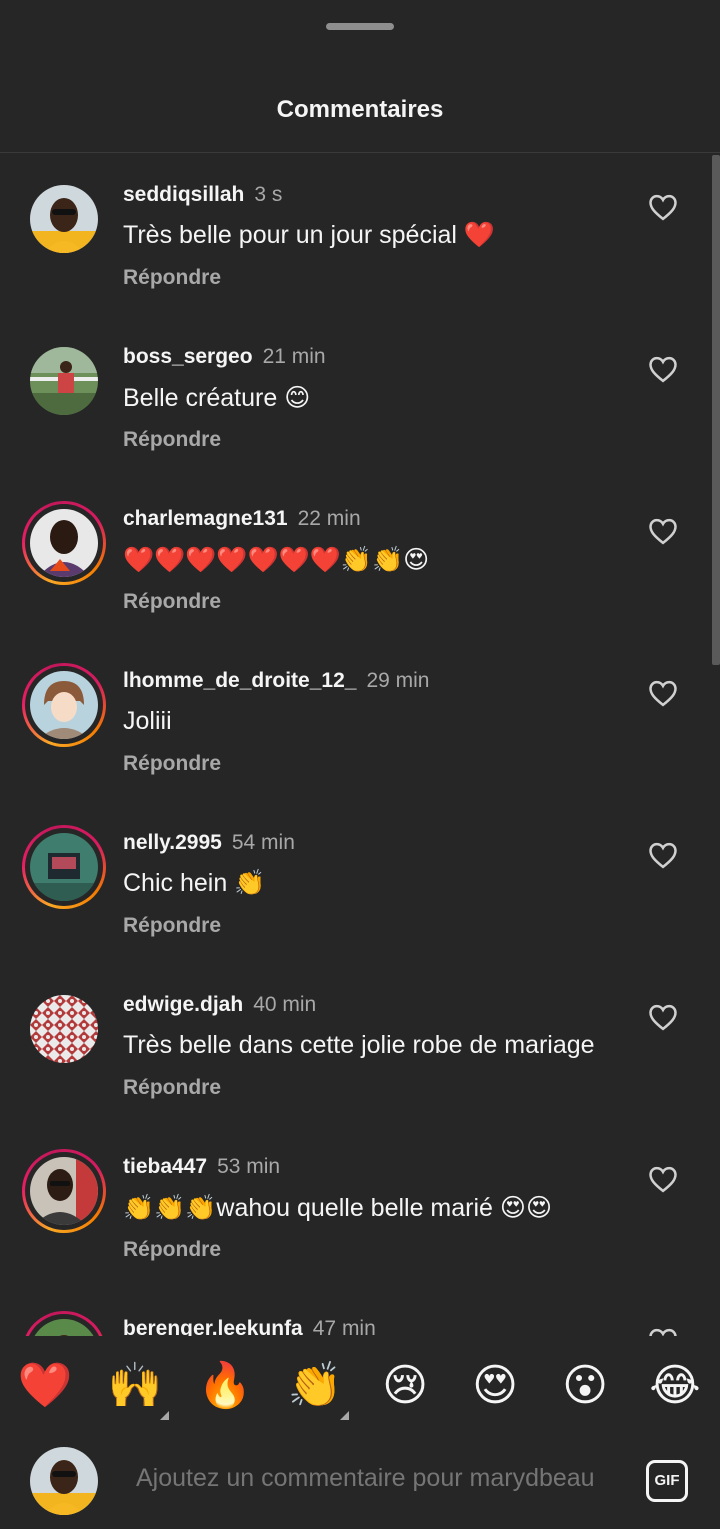 The width and height of the screenshot is (720, 1529). What do you see at coordinates (344, 1326) in the screenshot?
I see `comment-time: 47 min` at bounding box center [344, 1326].